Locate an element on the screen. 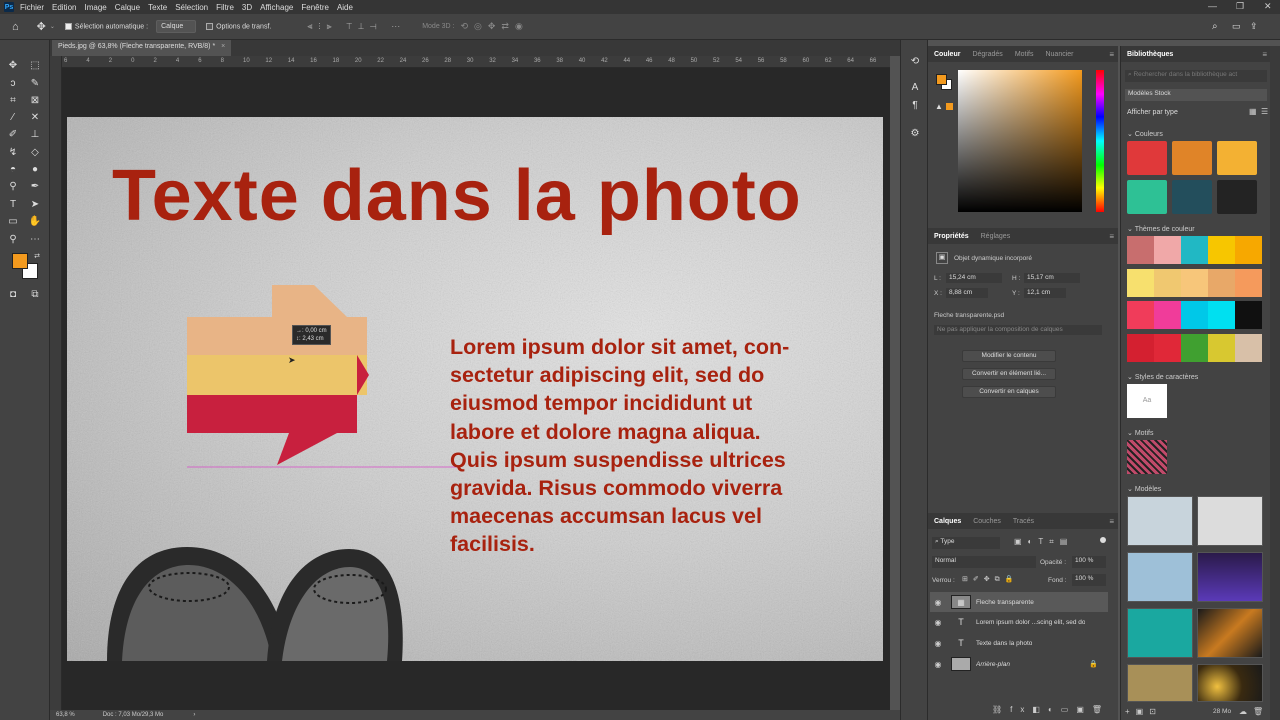 This screenshot has height=720, width=1280. menu-aide: Aide is located at coordinates (345, 7).